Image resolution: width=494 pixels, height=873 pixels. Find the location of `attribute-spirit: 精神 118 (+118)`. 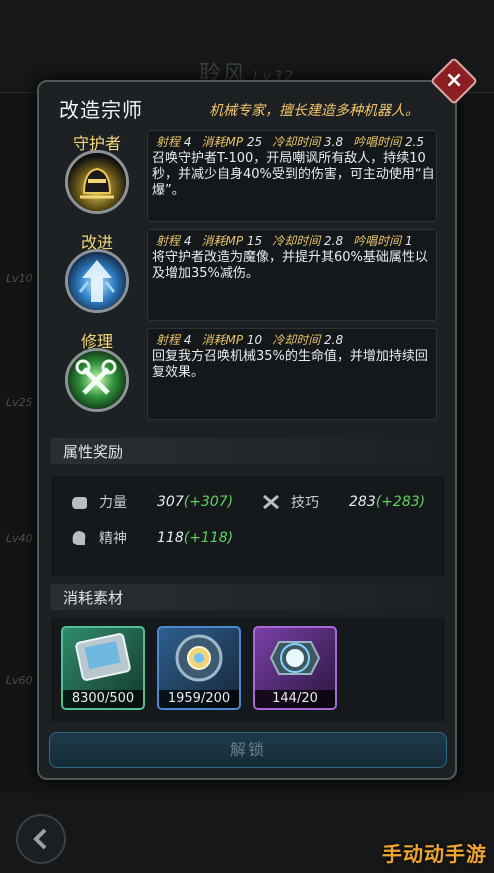

attribute-spirit: 精神 118 (+118) is located at coordinates (151, 538).